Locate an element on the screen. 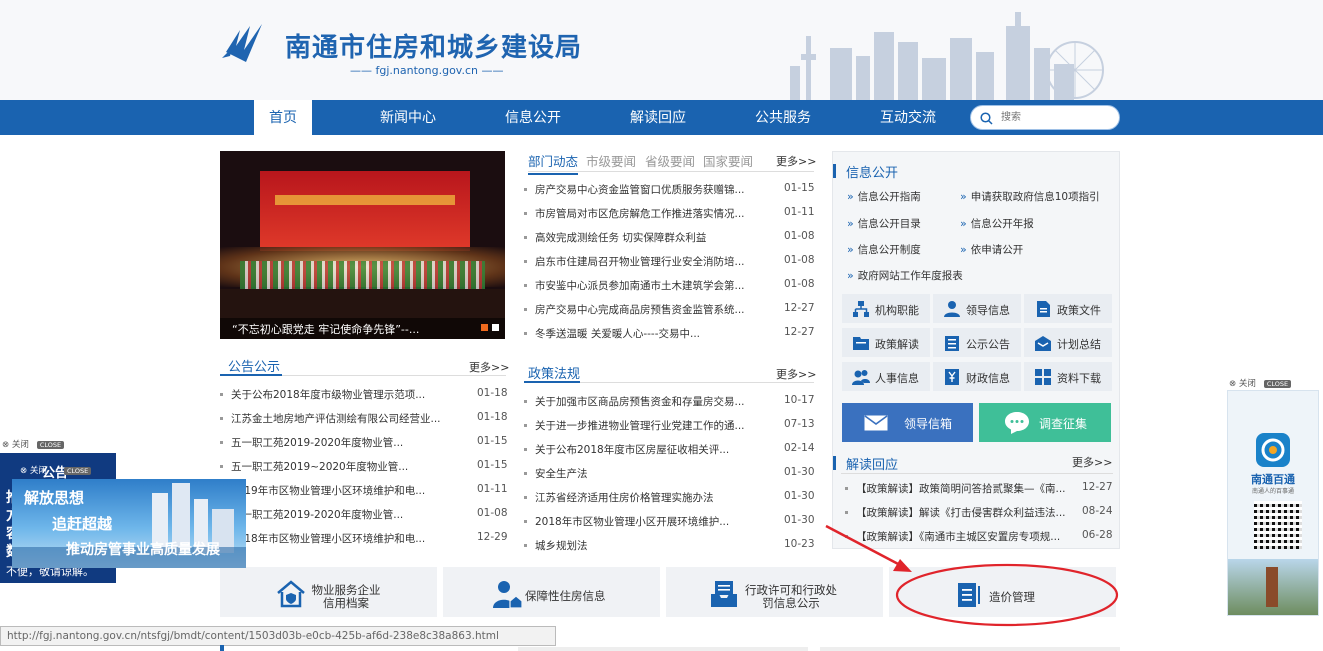  policy-row: 城乡规划法 10-23 is located at coordinates (674, 546).